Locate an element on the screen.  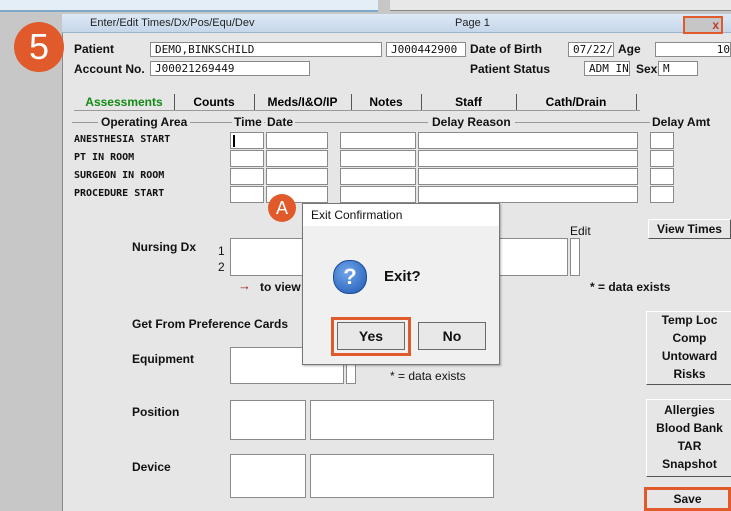
pt-in-room-delay-reason-input is located at coordinates (528, 158).